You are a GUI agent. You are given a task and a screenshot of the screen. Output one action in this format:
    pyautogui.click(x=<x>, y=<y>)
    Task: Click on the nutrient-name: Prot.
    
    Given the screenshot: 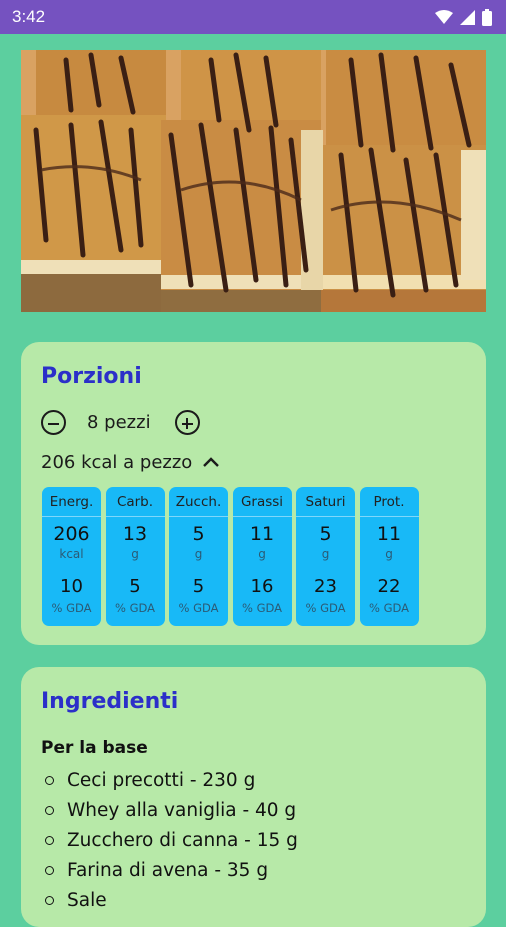 What is the action you would take?
    pyautogui.click(x=389, y=502)
    